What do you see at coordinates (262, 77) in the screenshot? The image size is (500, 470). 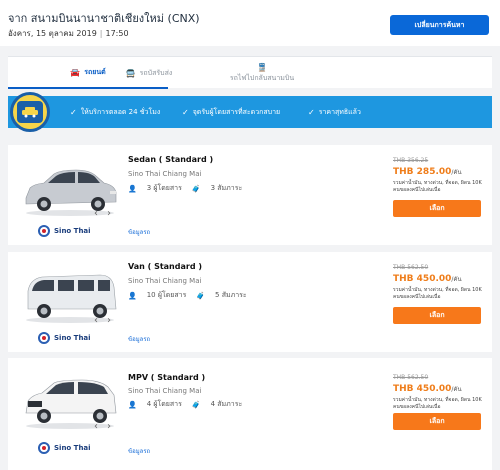 I see `tab-train-label: รถไฟไปกลับสนามบิน` at bounding box center [262, 77].